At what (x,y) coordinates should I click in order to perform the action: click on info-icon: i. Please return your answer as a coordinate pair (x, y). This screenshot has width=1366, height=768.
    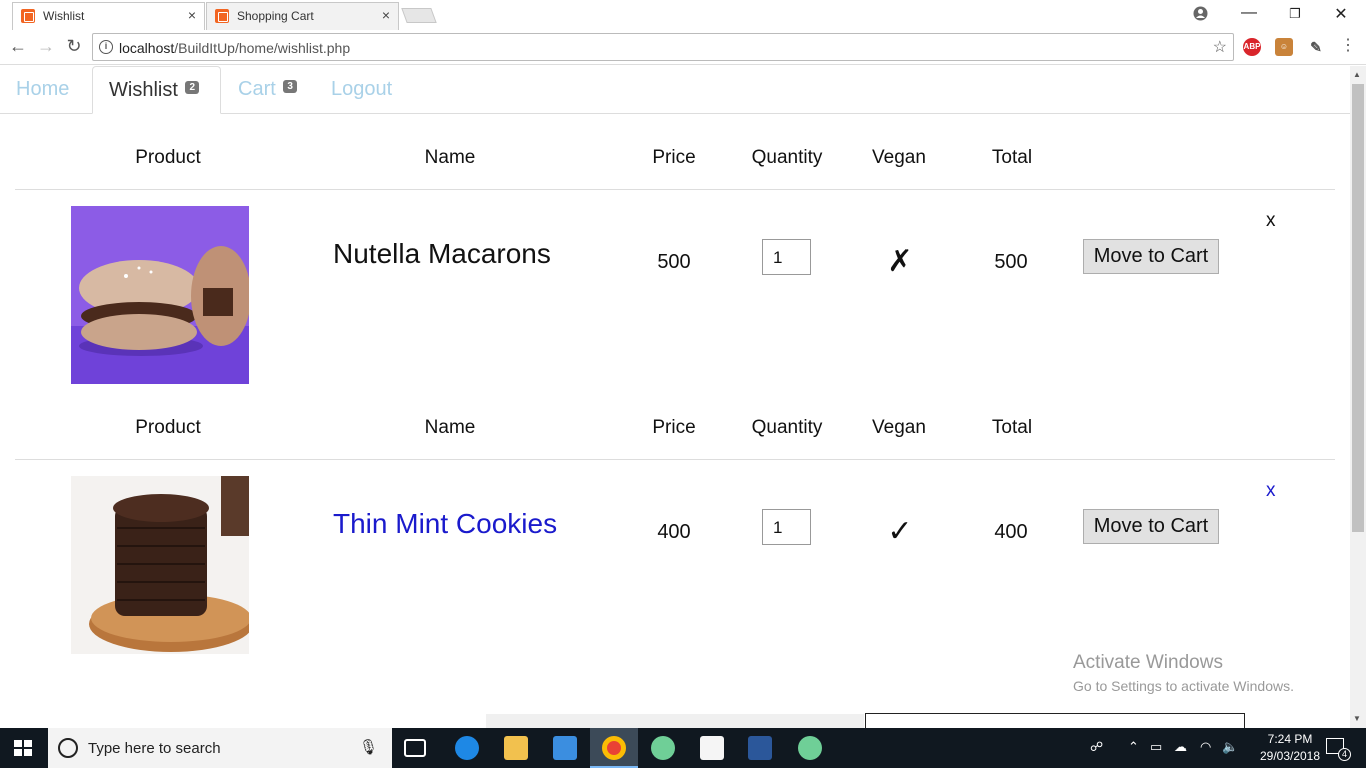
    Looking at the image, I should click on (106, 47).